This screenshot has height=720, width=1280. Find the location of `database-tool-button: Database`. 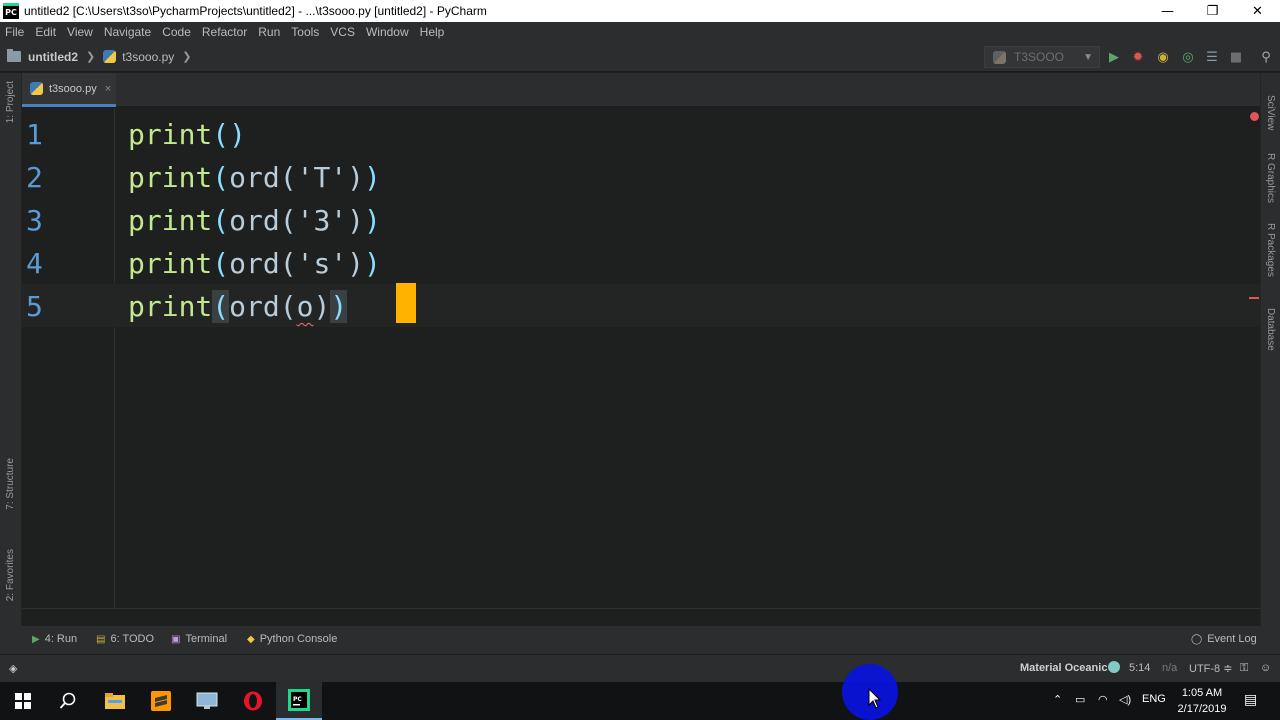

database-tool-button: Database is located at coordinates (1270, 329).